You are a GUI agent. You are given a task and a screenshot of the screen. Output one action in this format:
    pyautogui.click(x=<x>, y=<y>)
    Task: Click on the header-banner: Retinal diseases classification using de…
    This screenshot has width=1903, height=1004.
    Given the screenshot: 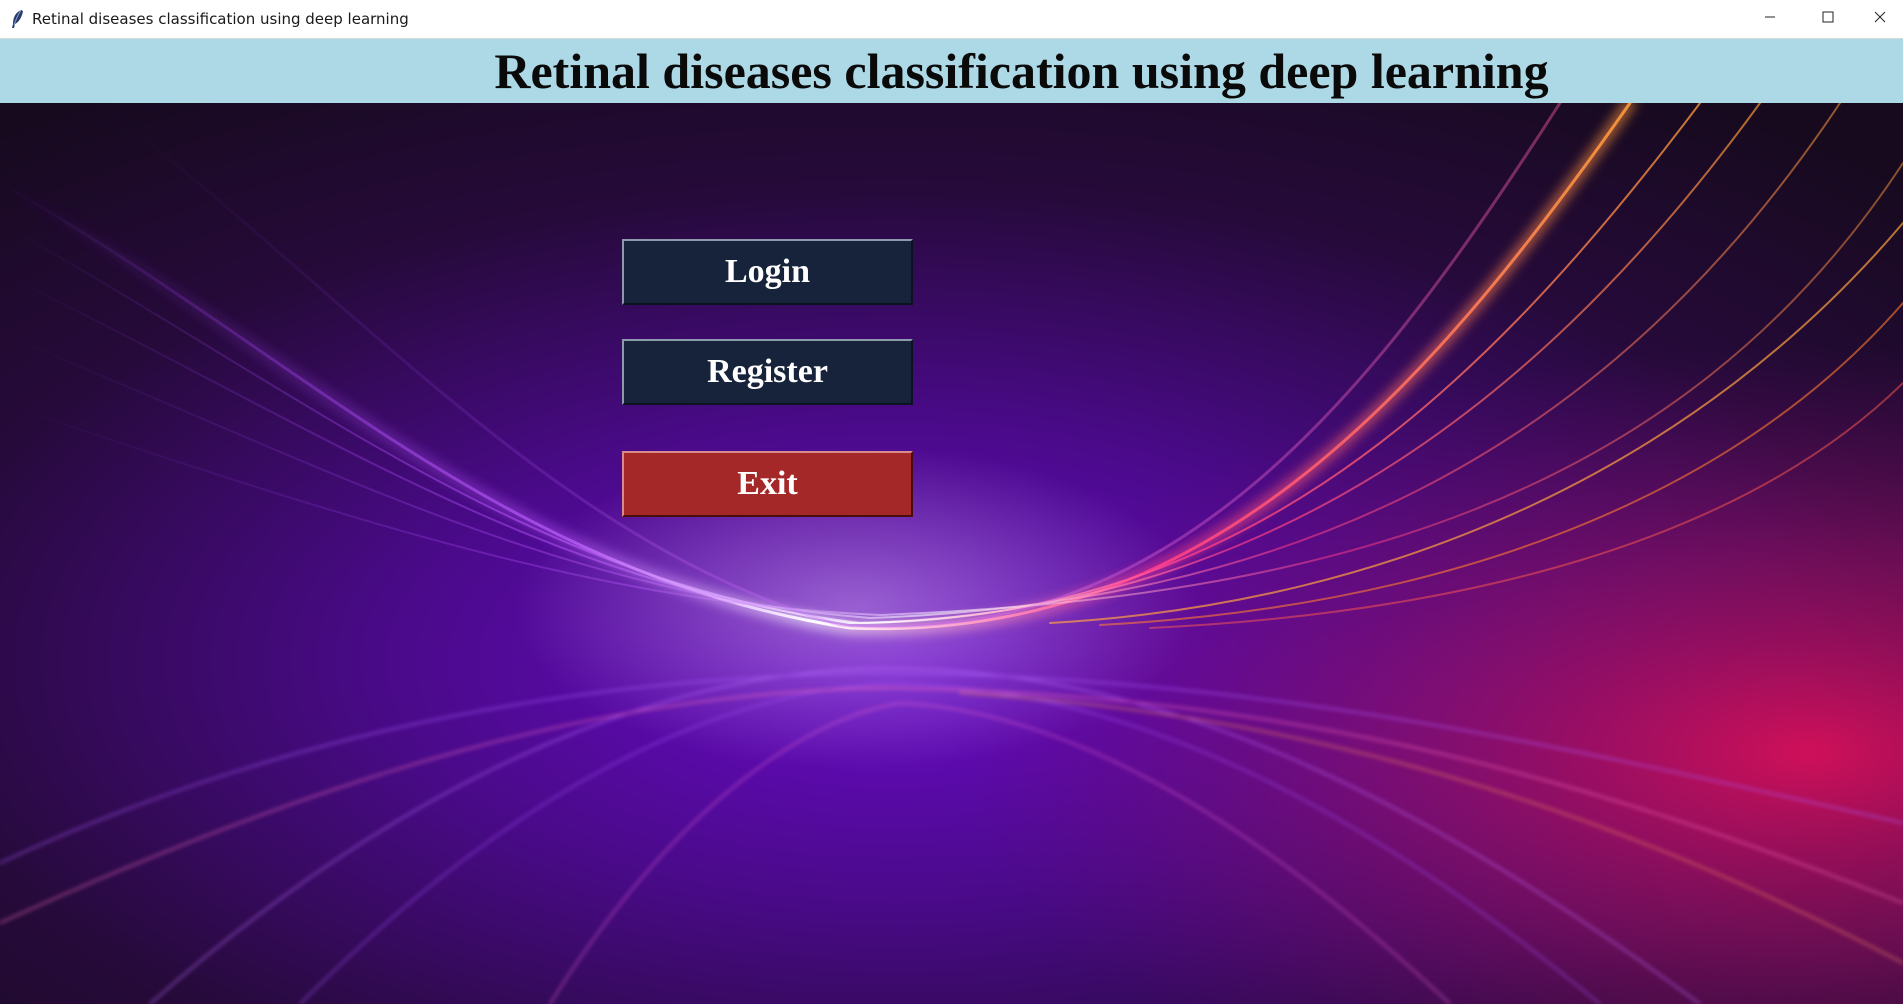 What is the action you would take?
    pyautogui.click(x=951, y=71)
    